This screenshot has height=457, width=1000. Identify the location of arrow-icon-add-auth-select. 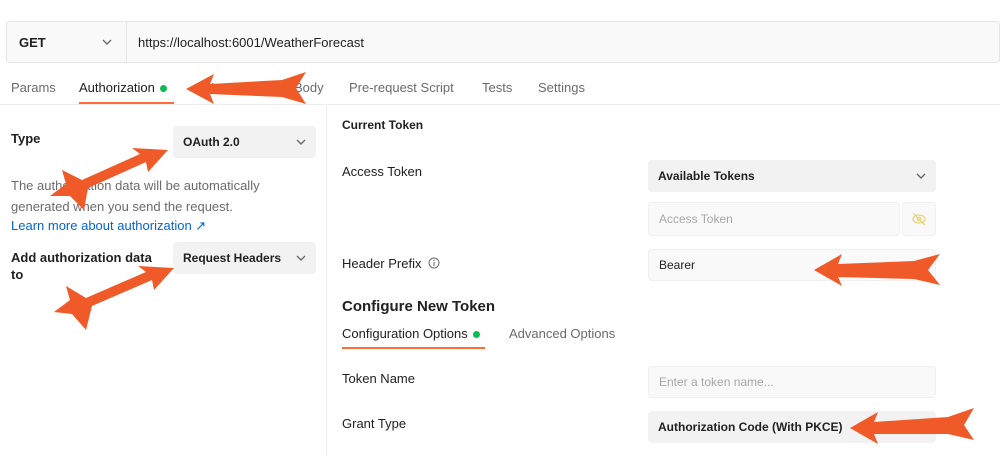
(114, 298).